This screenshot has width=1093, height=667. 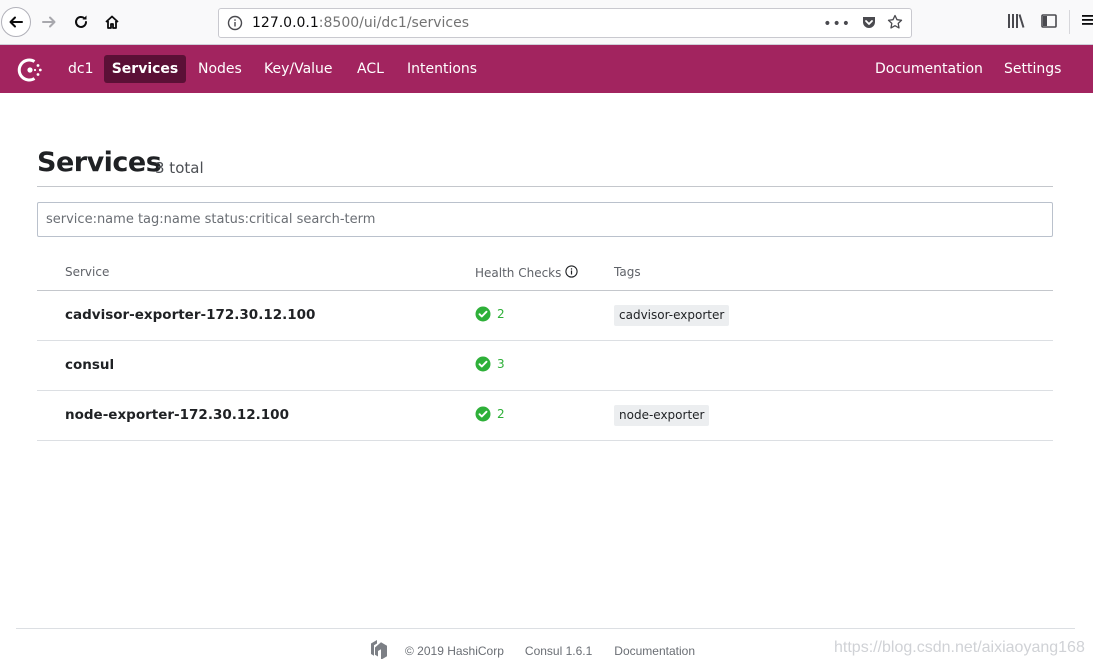 I want to click on bookmark-star-icon, so click(x=895, y=24).